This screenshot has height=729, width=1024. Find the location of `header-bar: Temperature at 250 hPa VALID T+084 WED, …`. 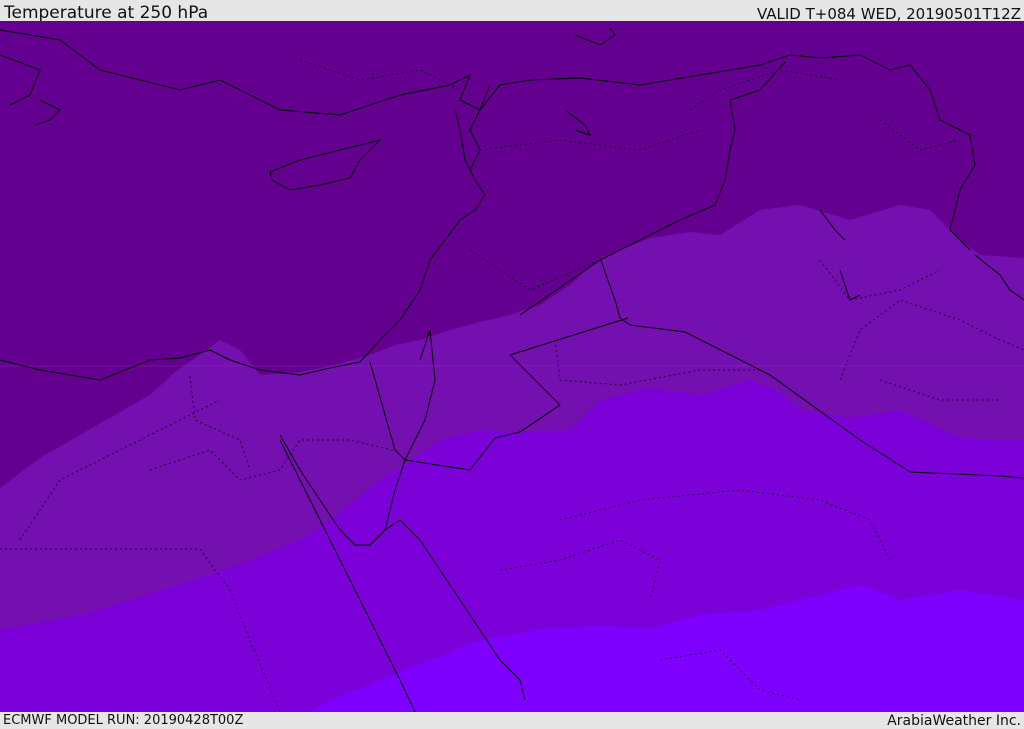

header-bar: Temperature at 250 hPa VALID T+084 WED, … is located at coordinates (512, 11).